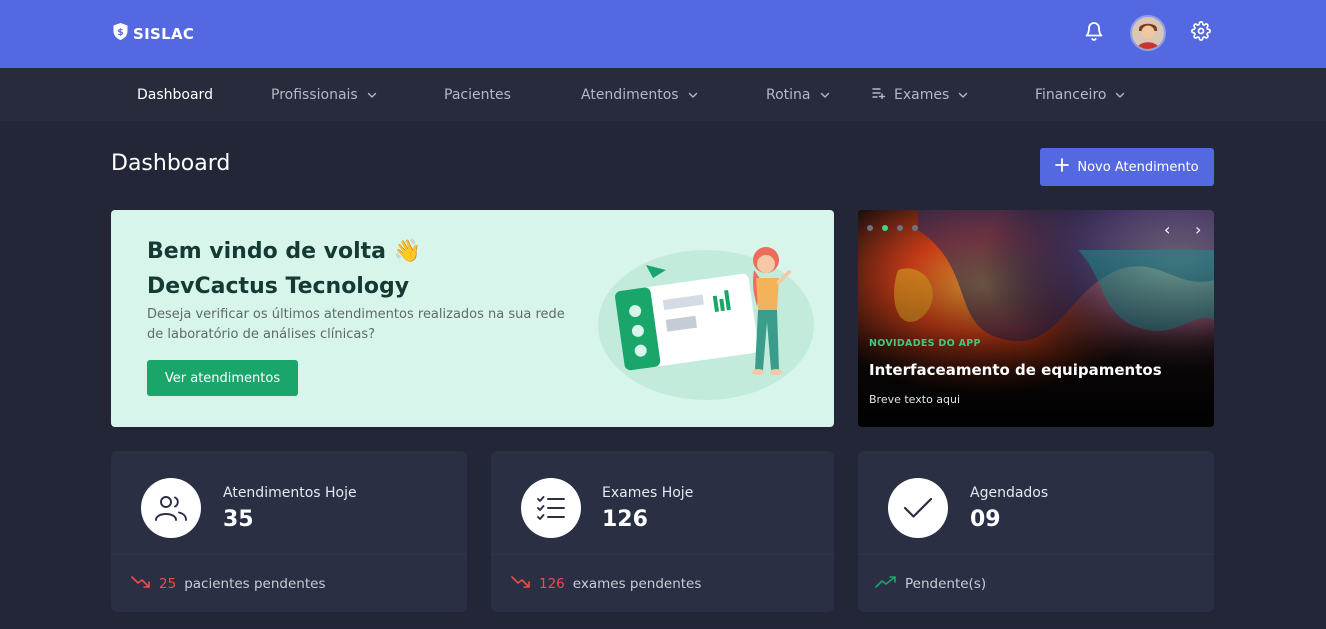 This screenshot has height=629, width=1326. I want to click on app-name: SISLAC, so click(164, 33).